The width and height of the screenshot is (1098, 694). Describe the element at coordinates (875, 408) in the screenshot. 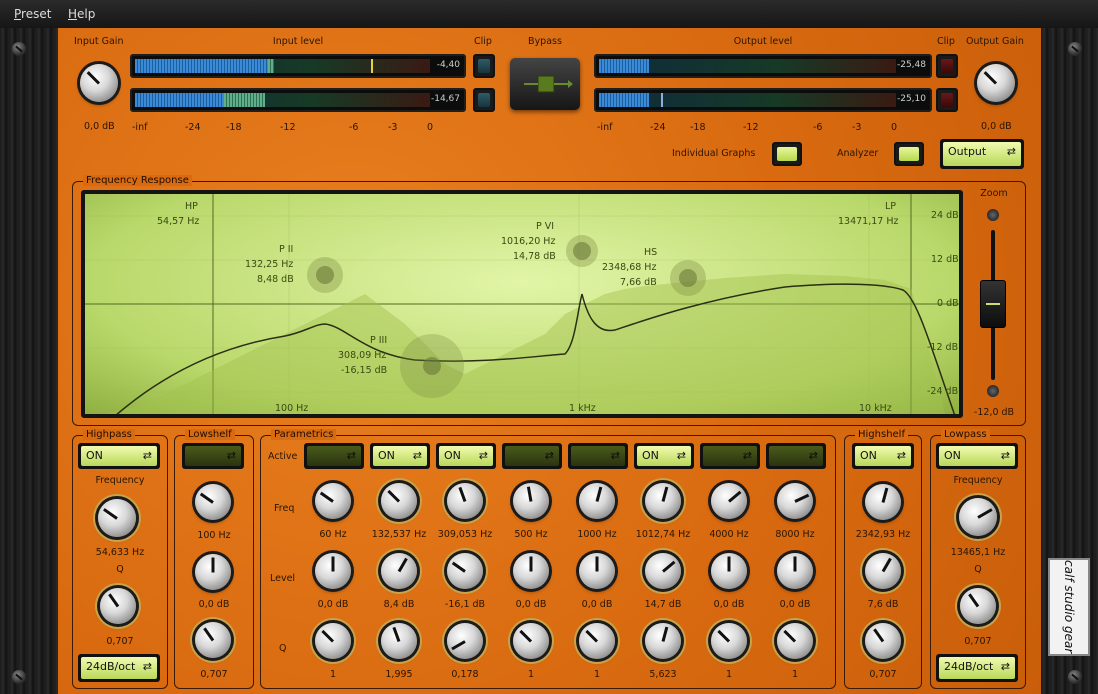

I see `freq-tick-10k: 10 kHz` at that location.